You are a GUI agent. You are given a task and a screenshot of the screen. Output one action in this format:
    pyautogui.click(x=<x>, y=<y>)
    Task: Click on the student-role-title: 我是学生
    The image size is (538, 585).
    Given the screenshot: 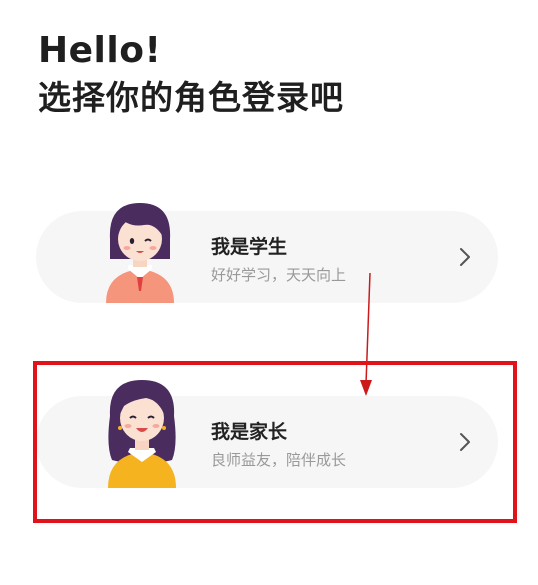 What is the action you would take?
    pyautogui.click(x=249, y=247)
    